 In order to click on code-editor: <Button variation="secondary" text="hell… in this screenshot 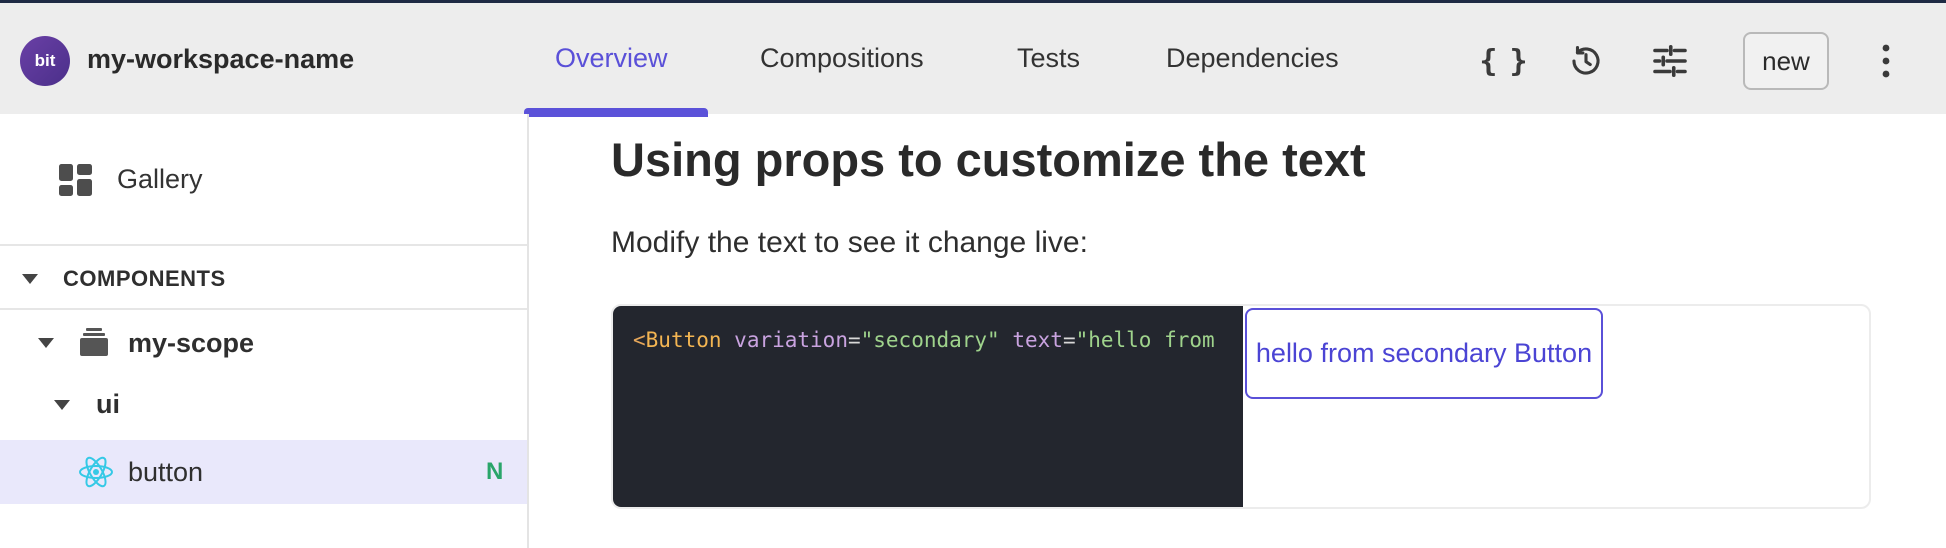, I will do `click(928, 406)`.